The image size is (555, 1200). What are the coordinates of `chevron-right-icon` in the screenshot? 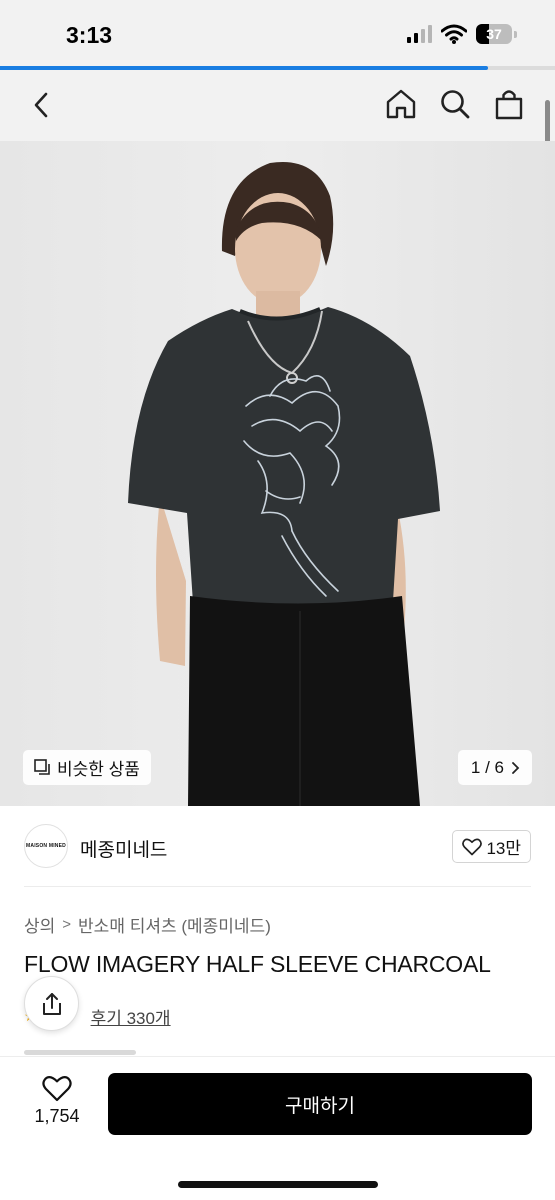 It's located at (516, 767).